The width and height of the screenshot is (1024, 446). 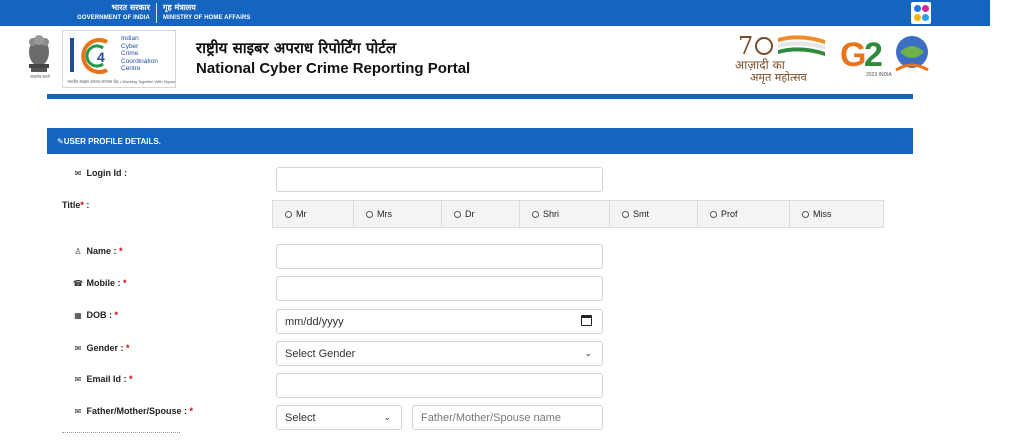 I want to click on title-option-label: Mr, so click(x=301, y=214).